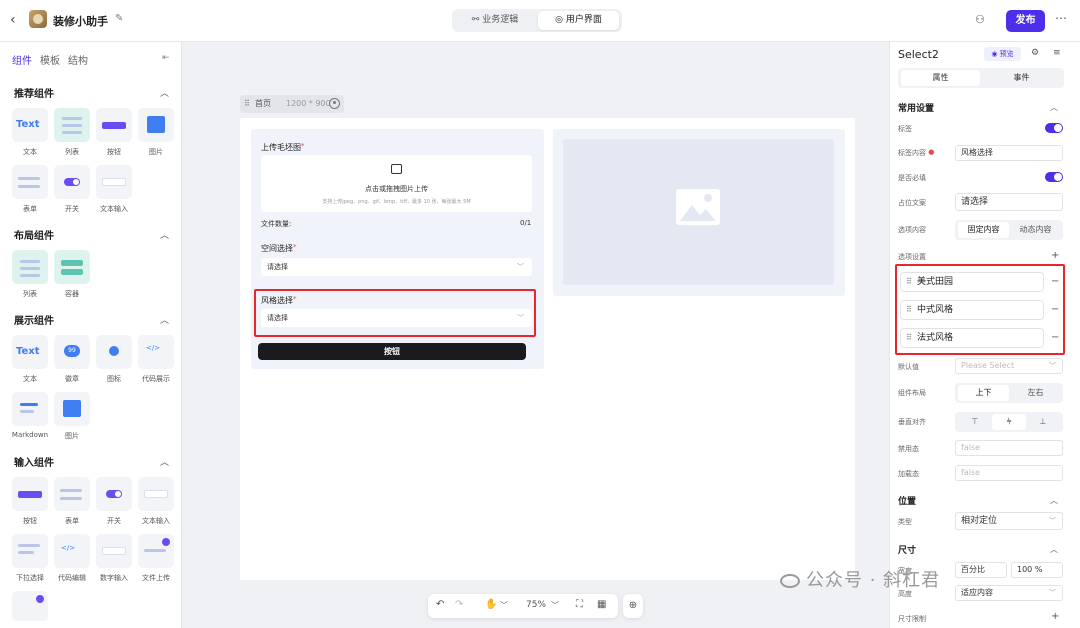 The height and width of the screenshot is (628, 1080). What do you see at coordinates (1035, 393) in the screenshot?
I see `layout-horizontal: 左右` at bounding box center [1035, 393].